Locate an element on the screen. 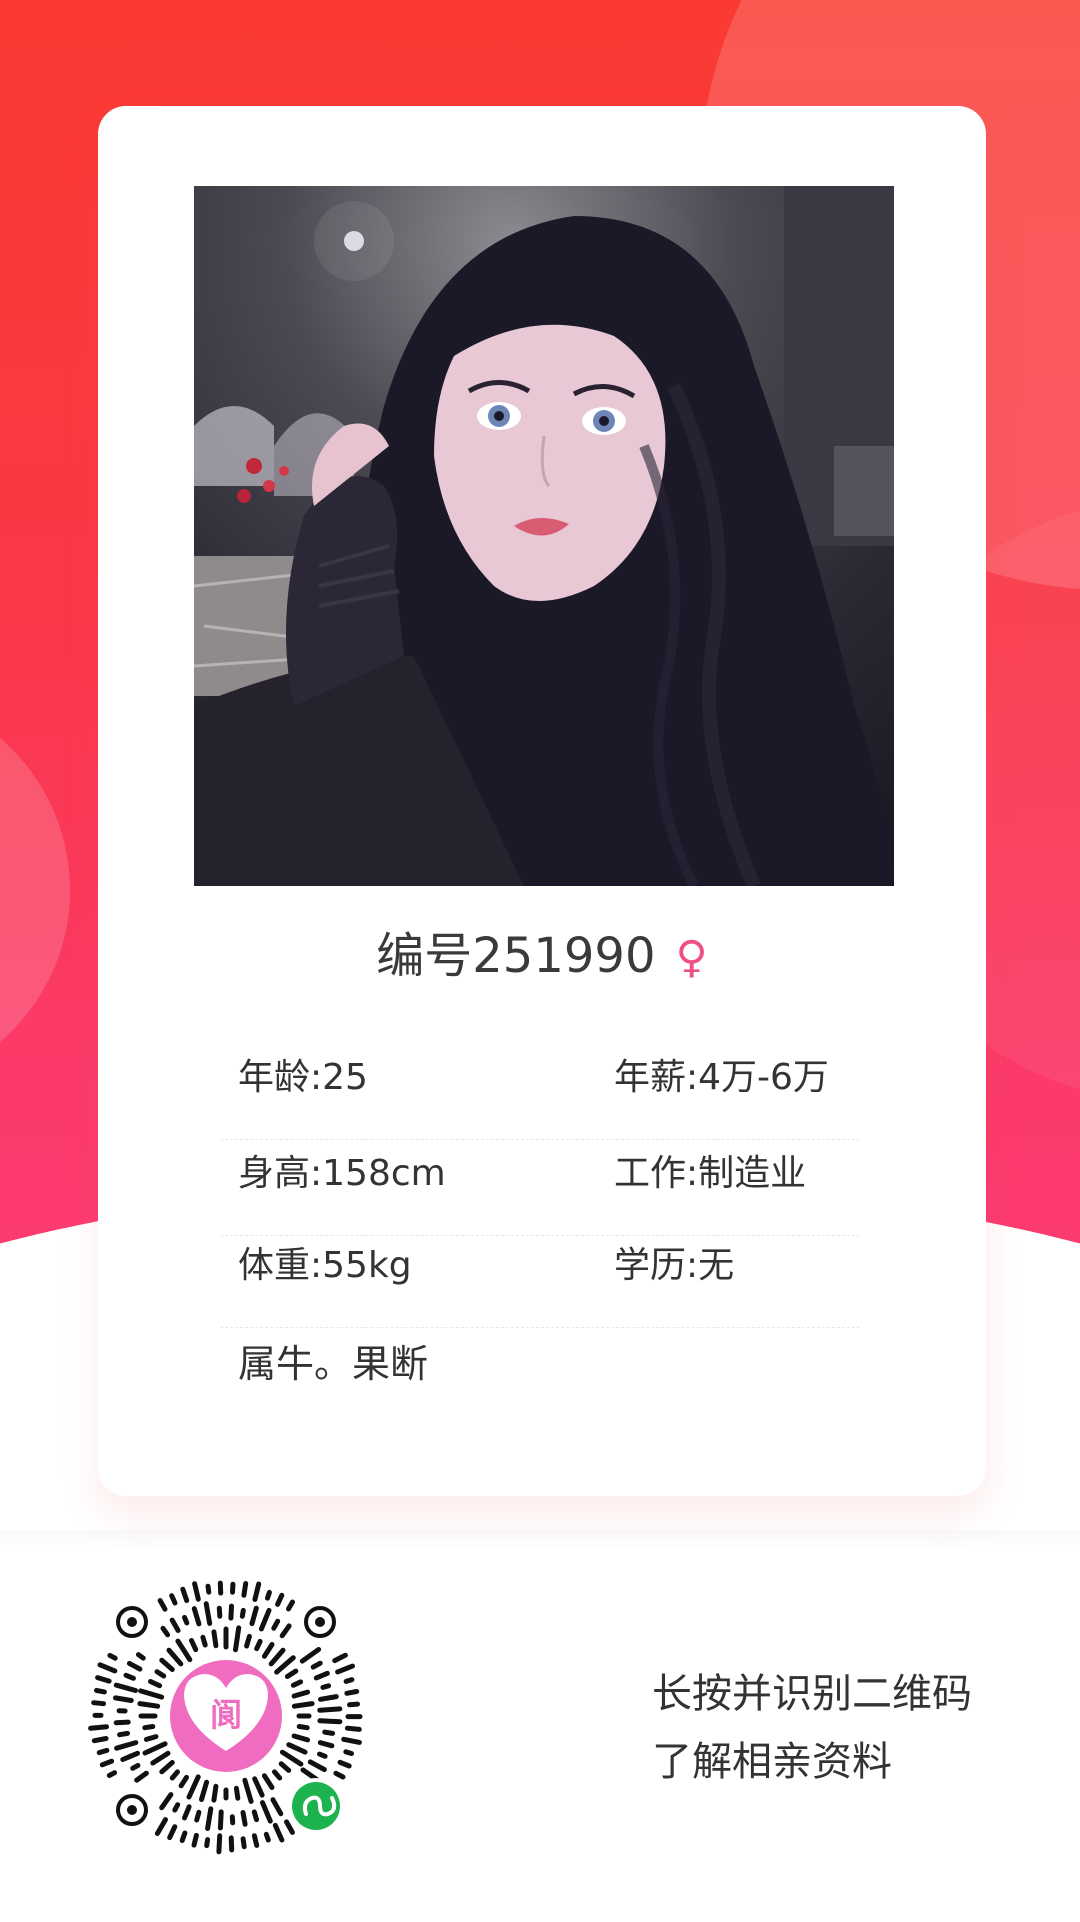 Image resolution: width=1080 pixels, height=1922 pixels. info-row: 体重:55kg 学历:无 is located at coordinates (540, 1279).